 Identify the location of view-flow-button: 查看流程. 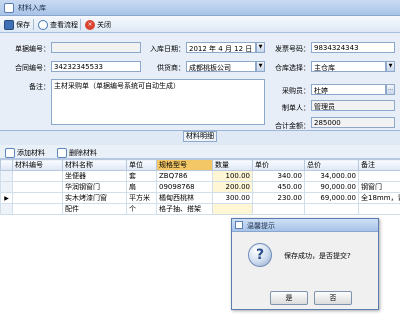
(58, 24).